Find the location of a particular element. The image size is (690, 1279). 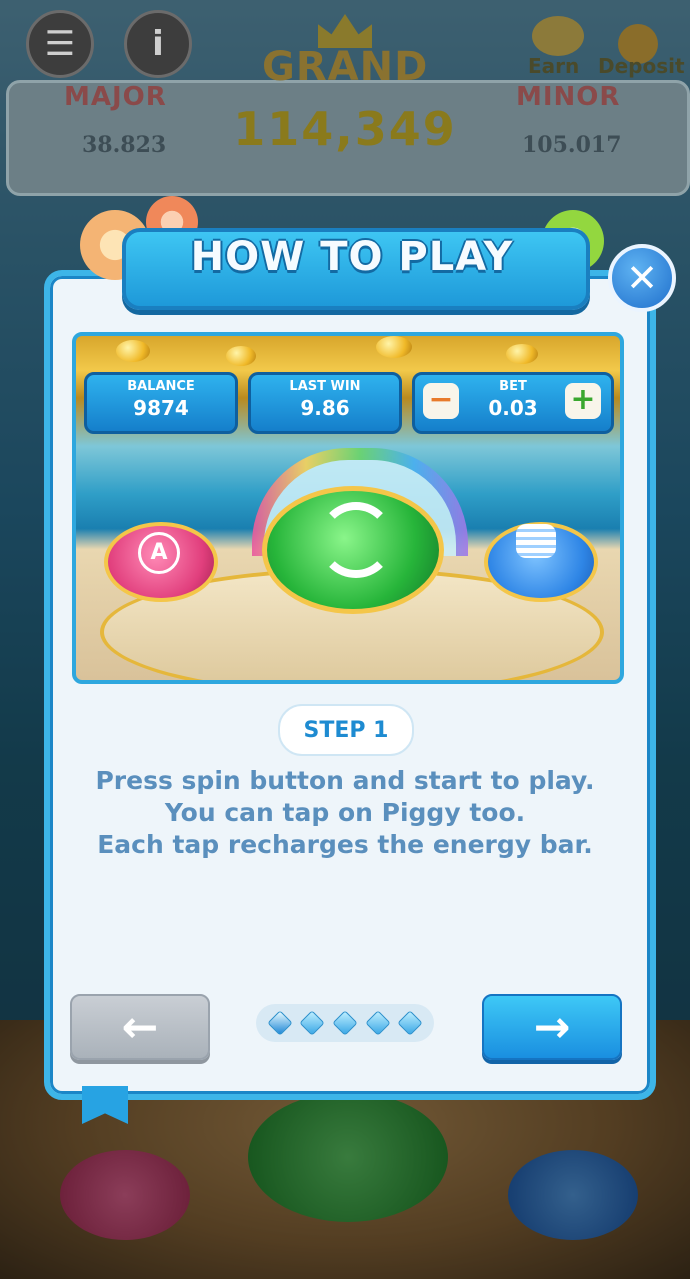

bet-decrease-button: − is located at coordinates (441, 401).